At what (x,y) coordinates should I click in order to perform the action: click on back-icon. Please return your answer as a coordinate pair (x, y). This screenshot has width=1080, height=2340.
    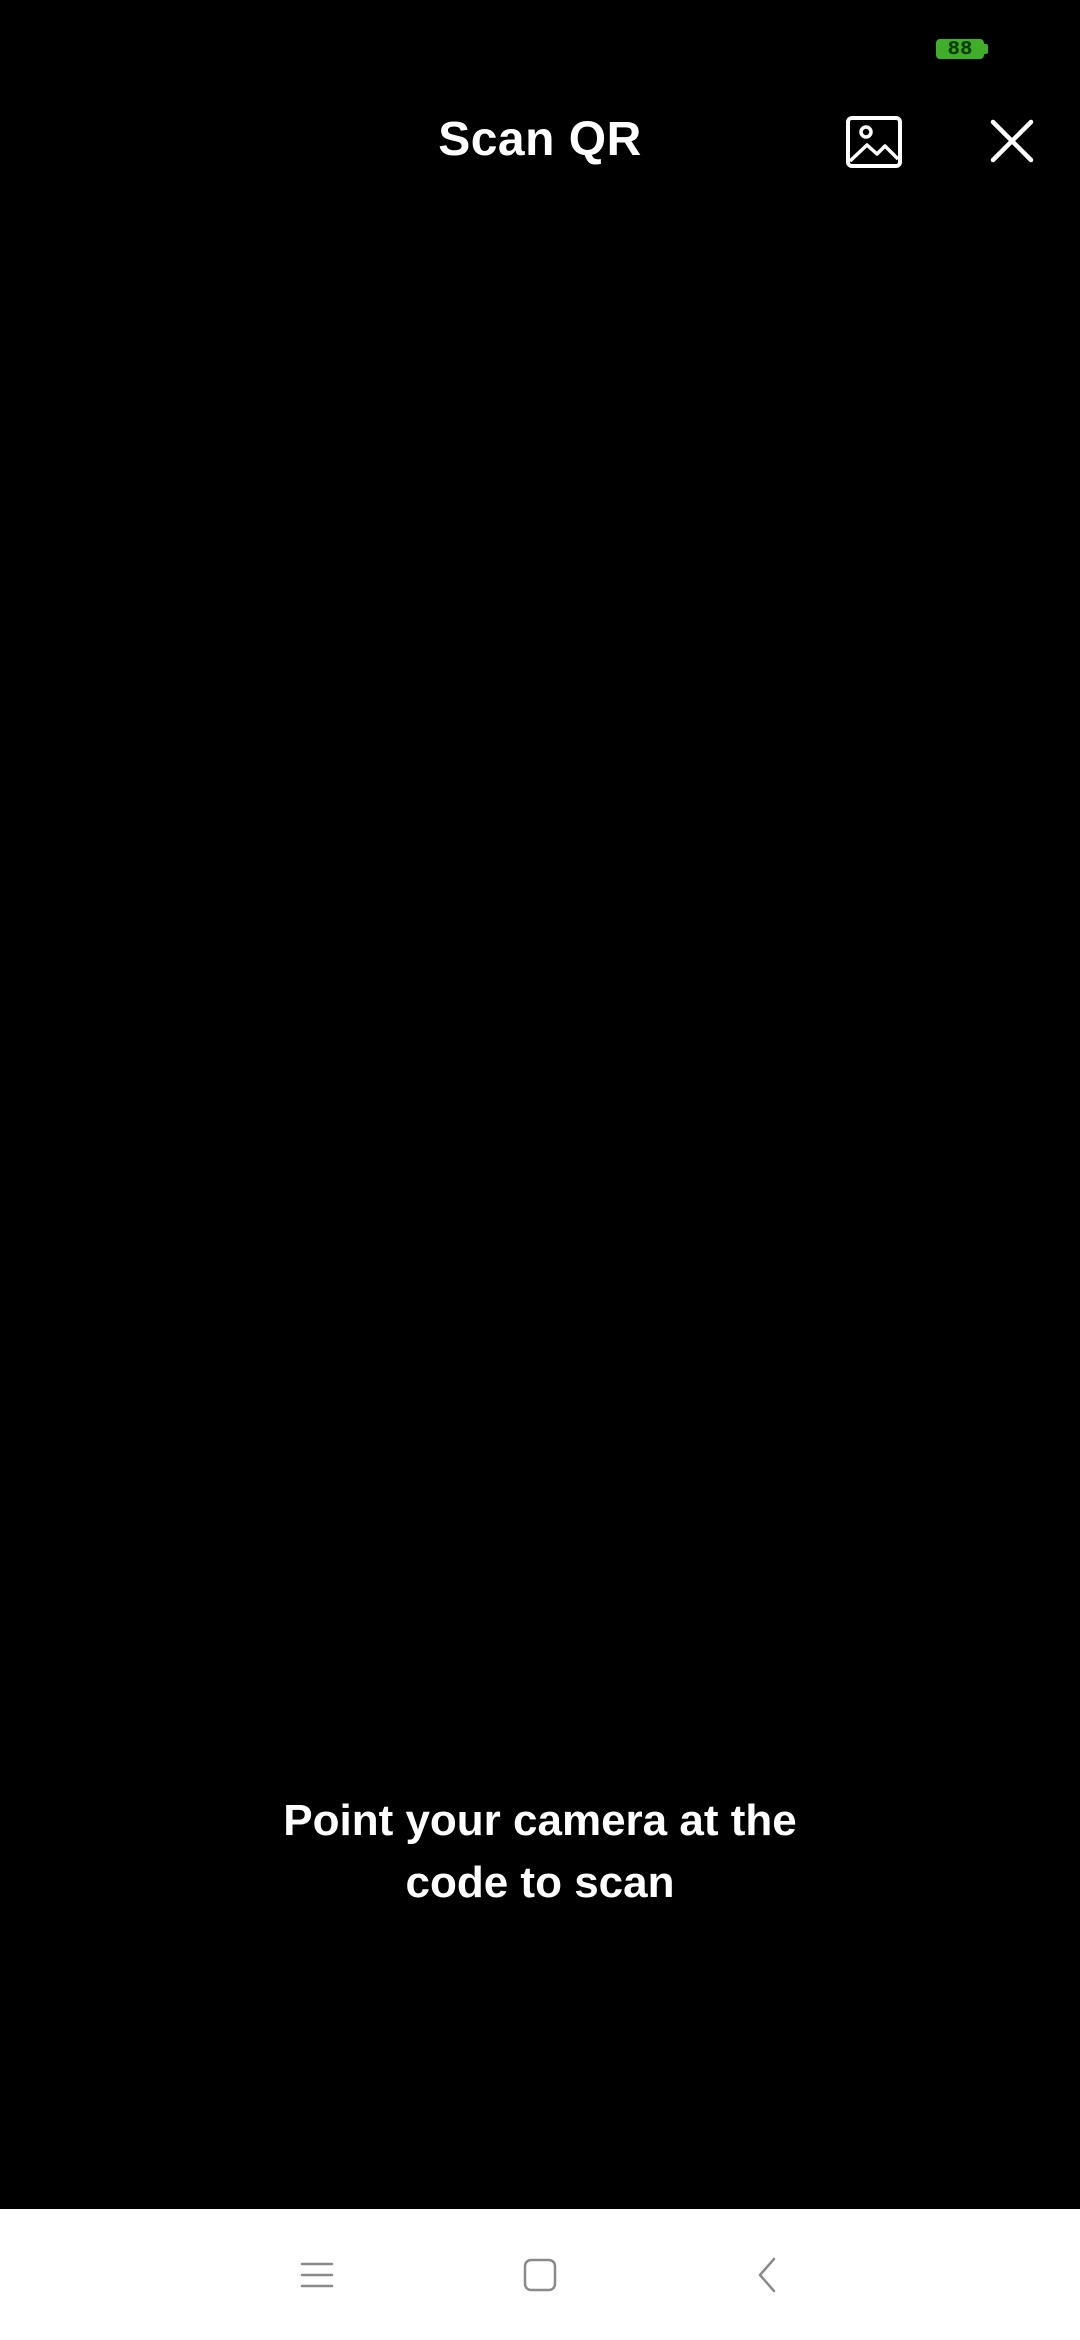
    Looking at the image, I should click on (767, 2275).